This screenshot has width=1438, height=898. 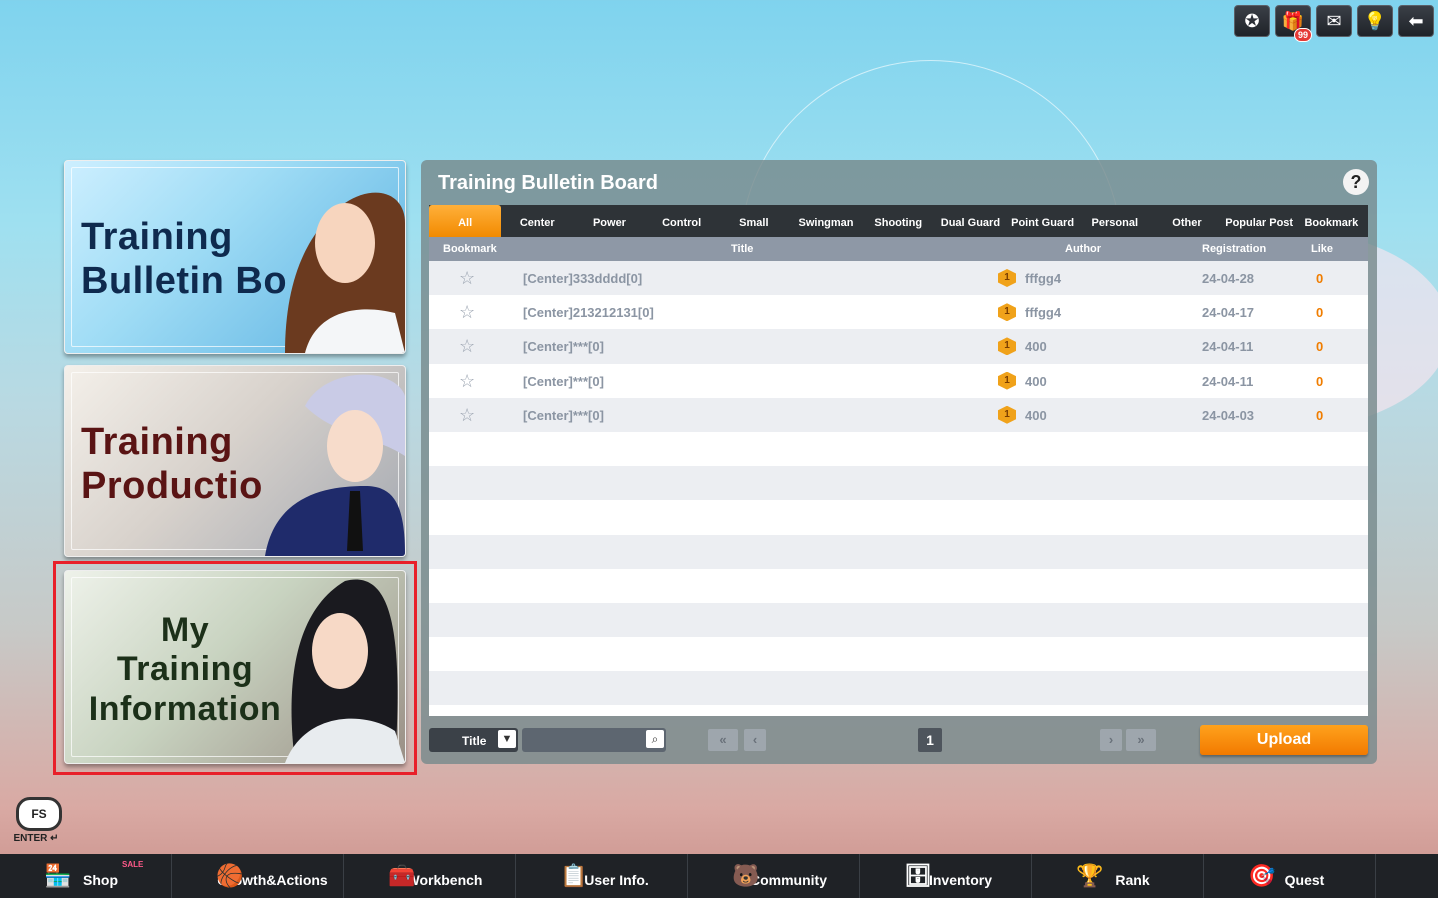 What do you see at coordinates (1043, 278) in the screenshot?
I see `post-author: fffgg4` at bounding box center [1043, 278].